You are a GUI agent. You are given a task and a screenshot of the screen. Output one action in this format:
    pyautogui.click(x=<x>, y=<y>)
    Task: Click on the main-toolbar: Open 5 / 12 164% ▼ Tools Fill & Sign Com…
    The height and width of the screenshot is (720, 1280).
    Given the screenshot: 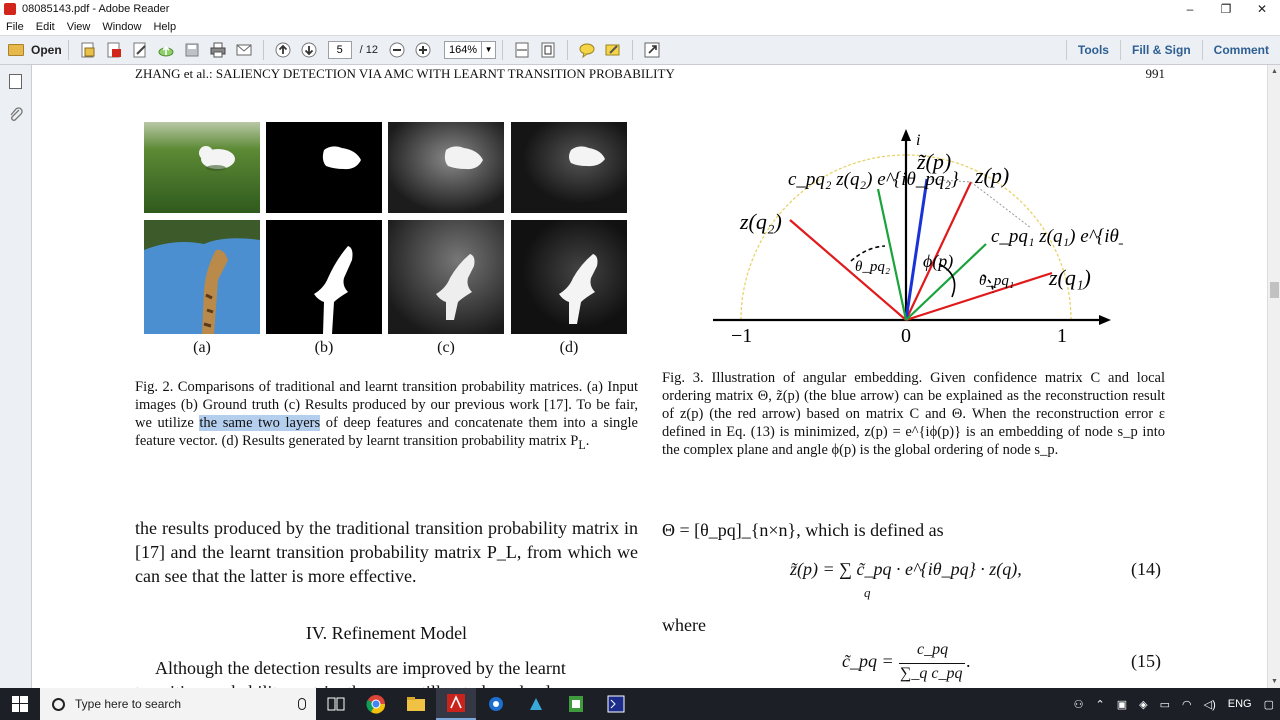 What is the action you would take?
    pyautogui.click(x=640, y=50)
    